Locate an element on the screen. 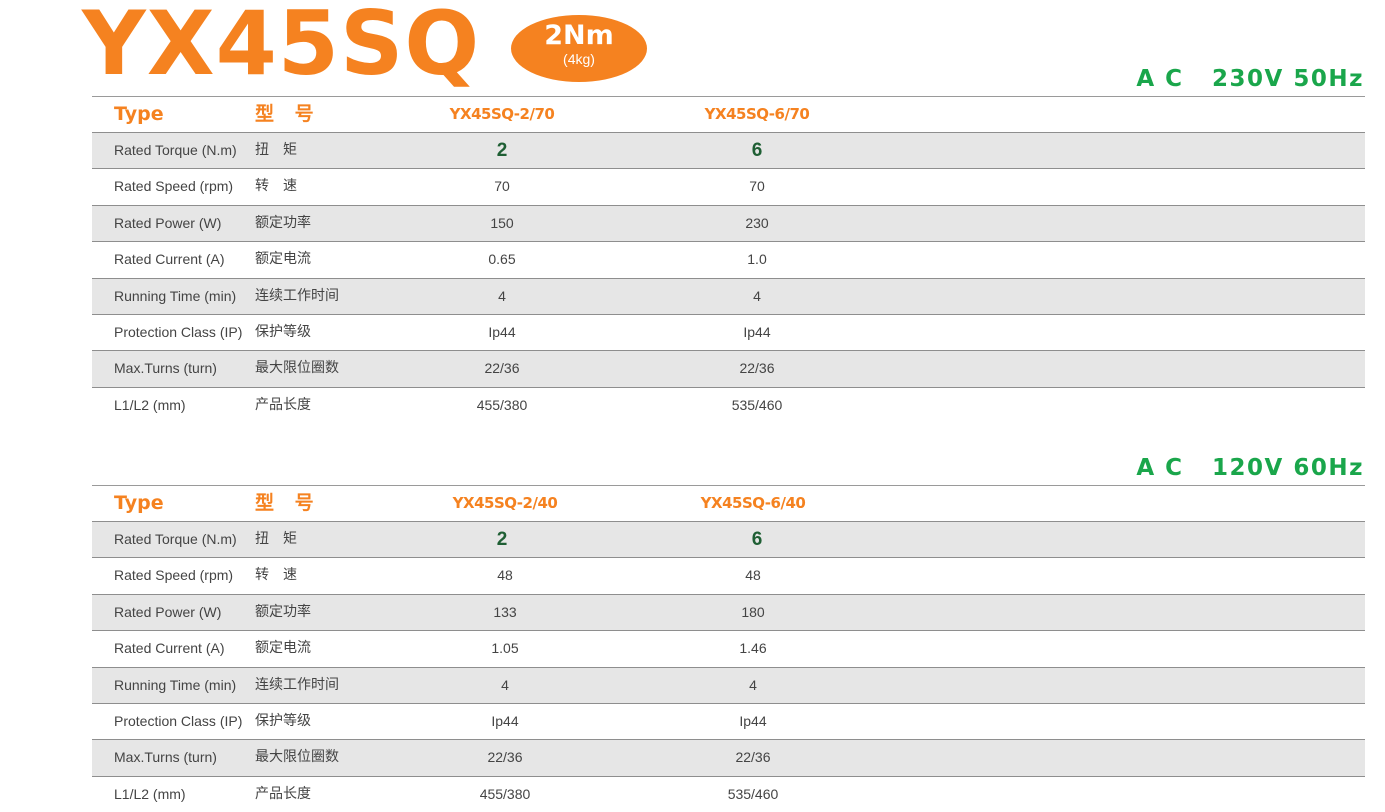  model-header: YX45SQ-6/70 is located at coordinates (757, 114).